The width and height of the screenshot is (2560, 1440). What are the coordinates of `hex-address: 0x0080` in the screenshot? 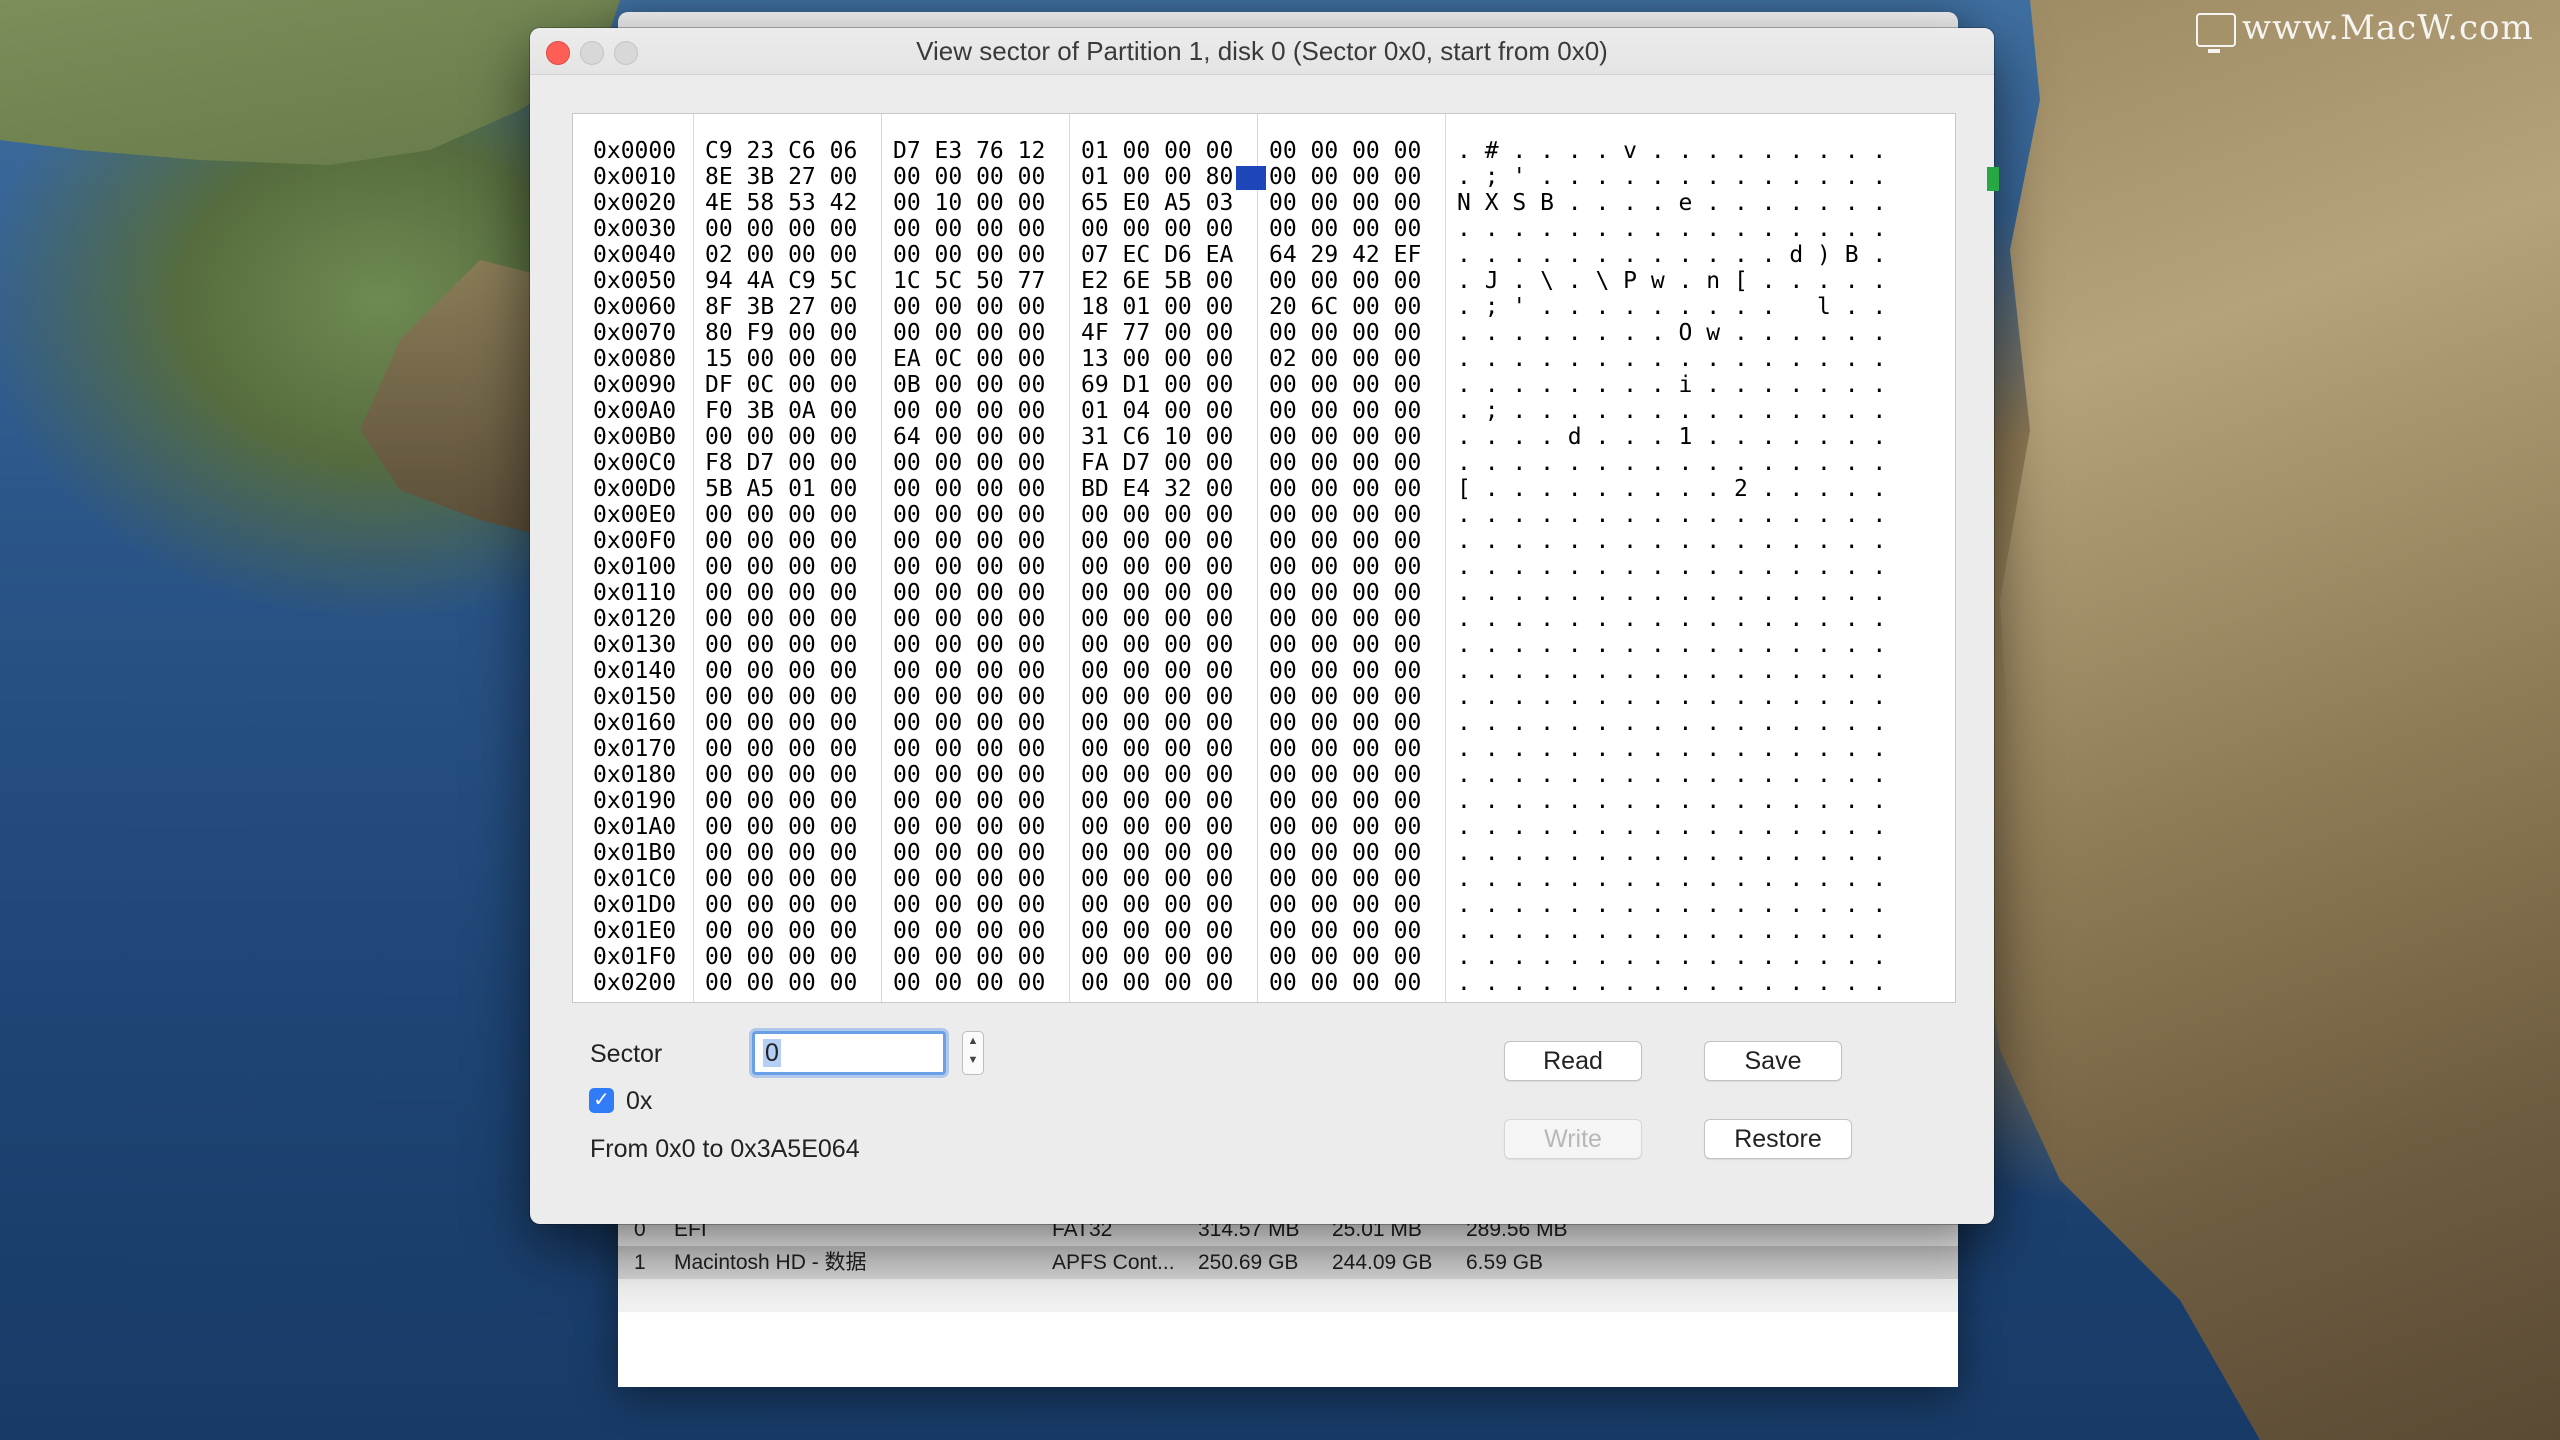 It's located at (635, 359).